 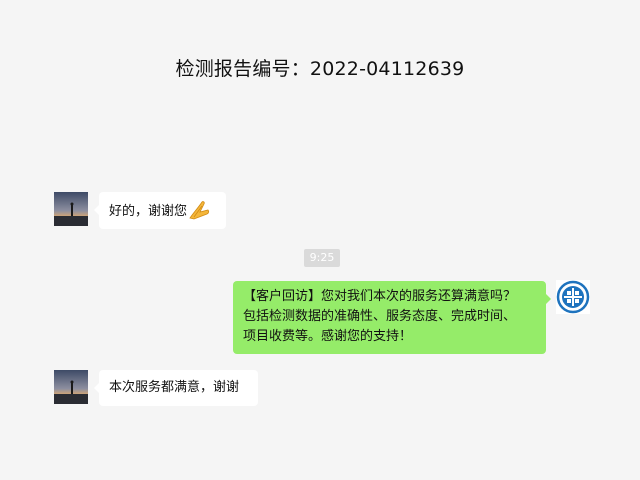 What do you see at coordinates (328, 336) in the screenshot?
I see `message-line: 项目收费等。感谢您的支持！` at bounding box center [328, 336].